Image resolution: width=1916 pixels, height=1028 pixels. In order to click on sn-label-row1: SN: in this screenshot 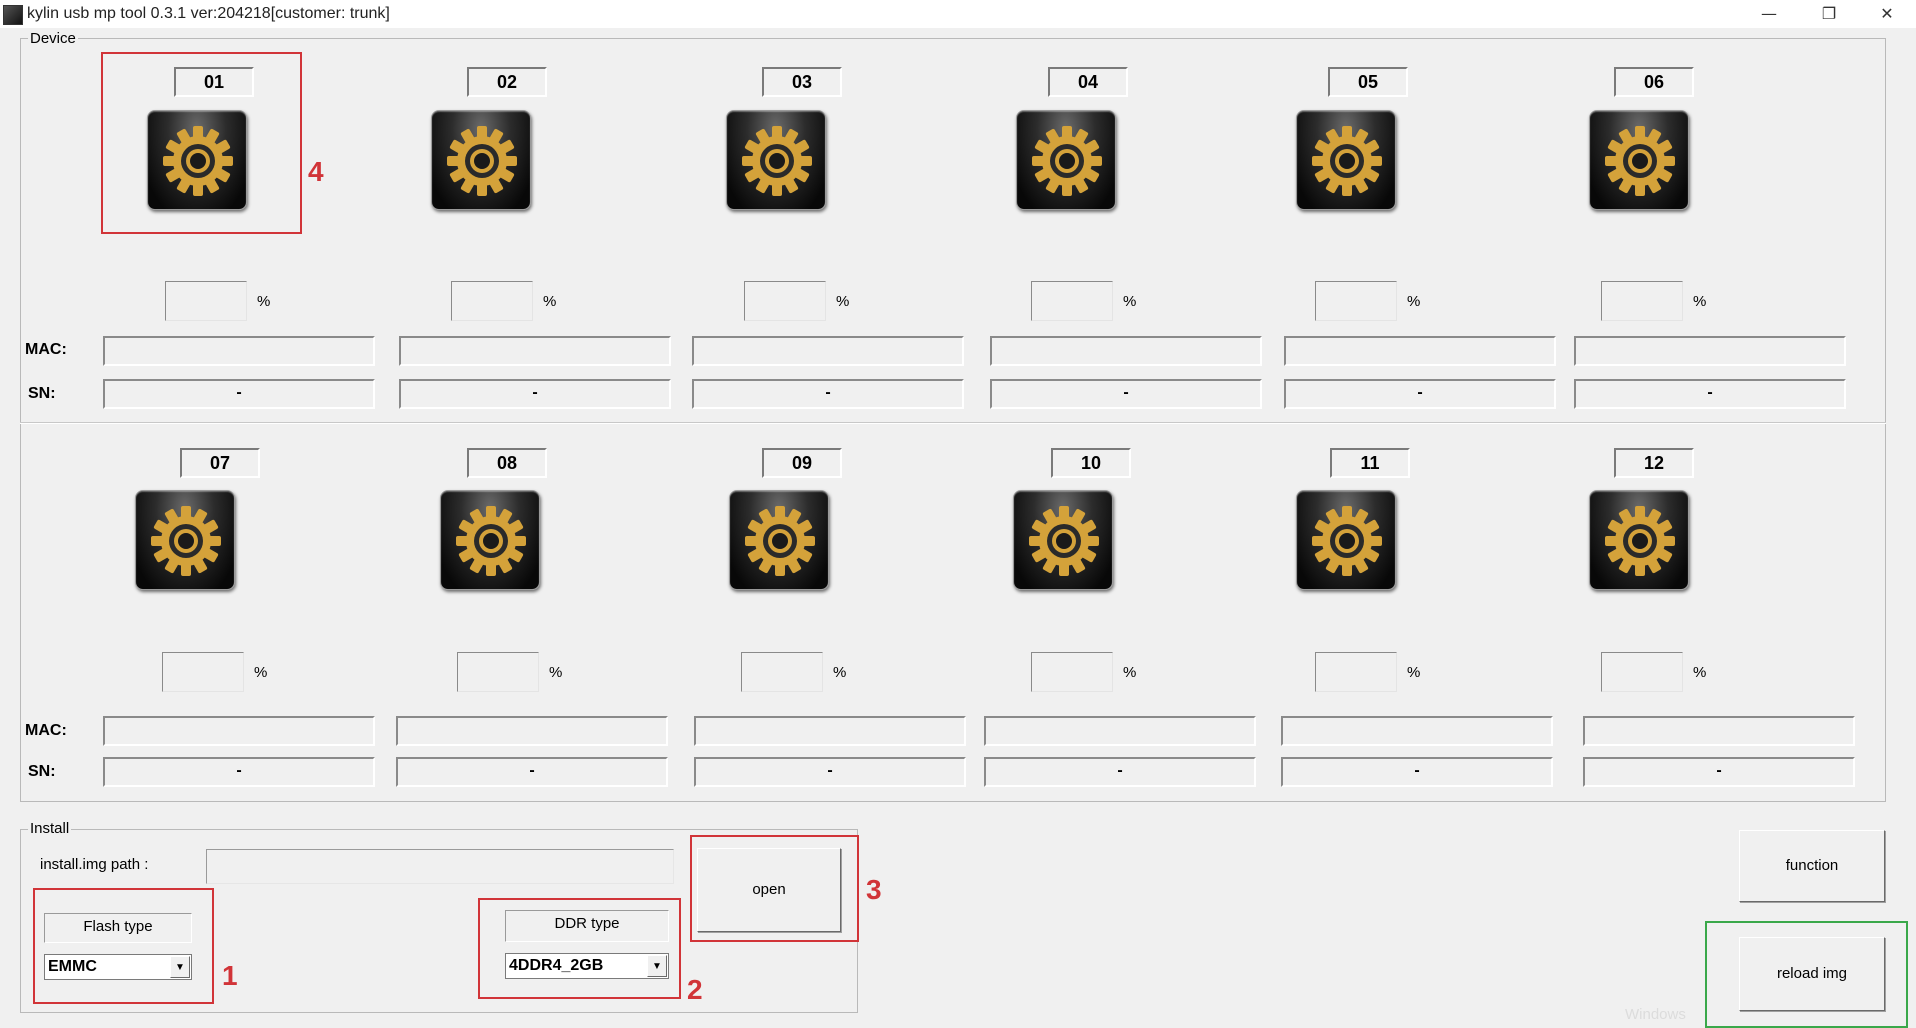, I will do `click(42, 393)`.